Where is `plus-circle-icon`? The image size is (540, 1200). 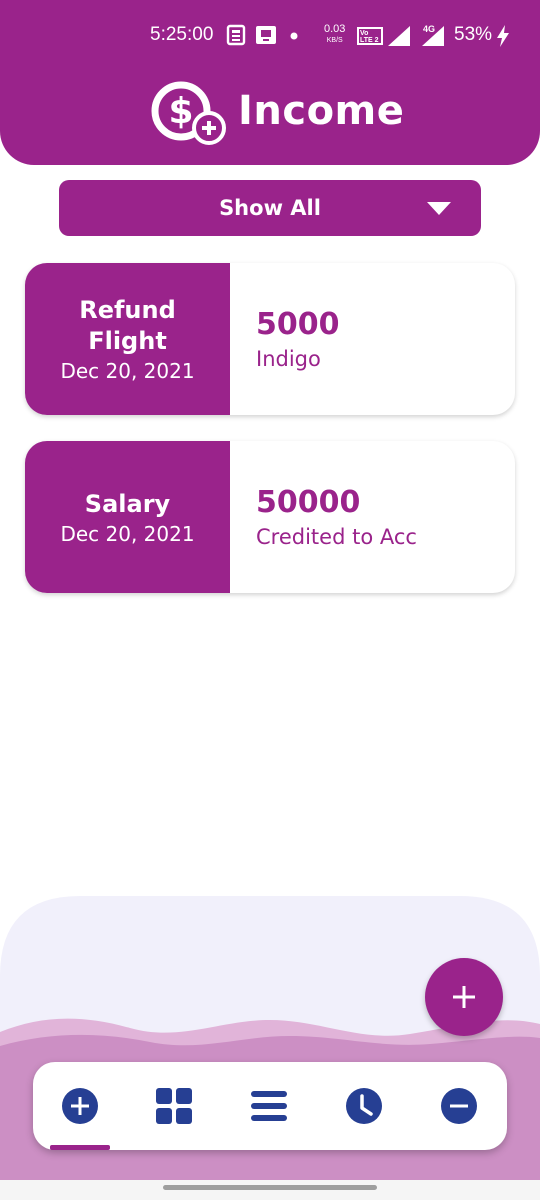 plus-circle-icon is located at coordinates (80, 1106).